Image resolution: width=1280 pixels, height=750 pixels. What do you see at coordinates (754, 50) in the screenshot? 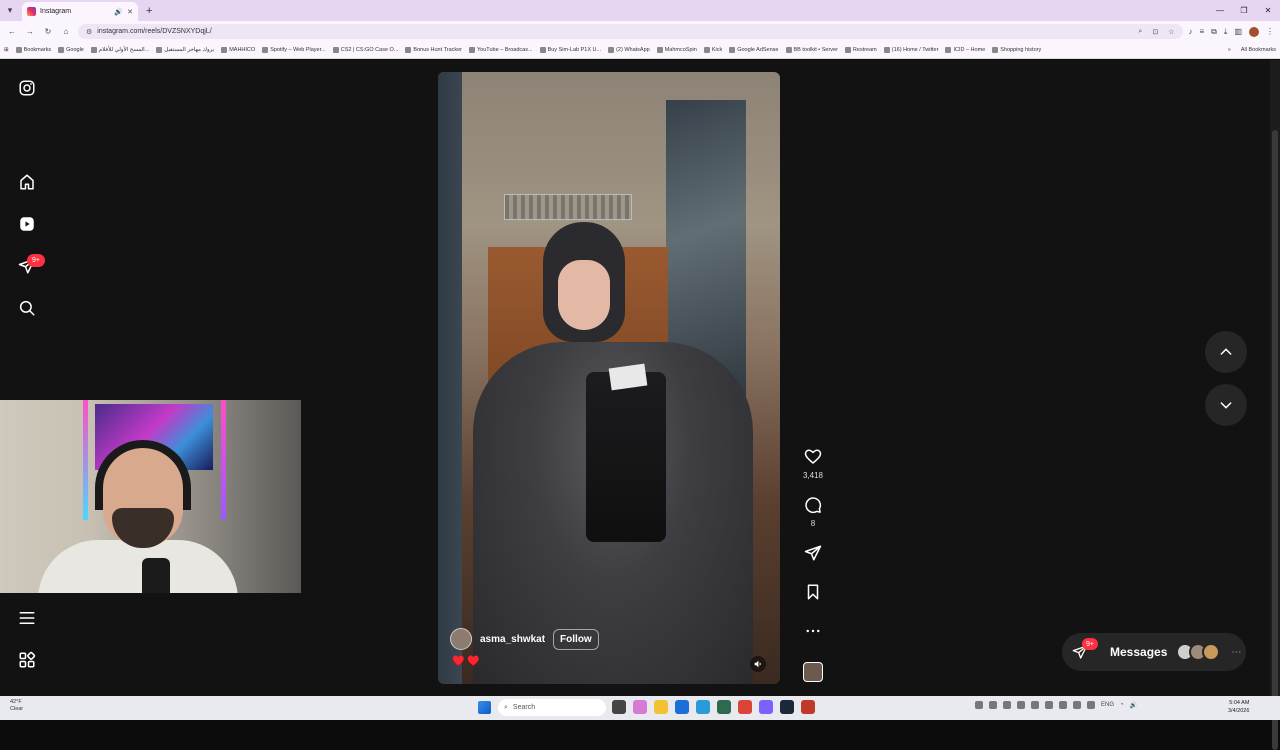
I see `bookmark-item: Google AdSense` at bounding box center [754, 50].